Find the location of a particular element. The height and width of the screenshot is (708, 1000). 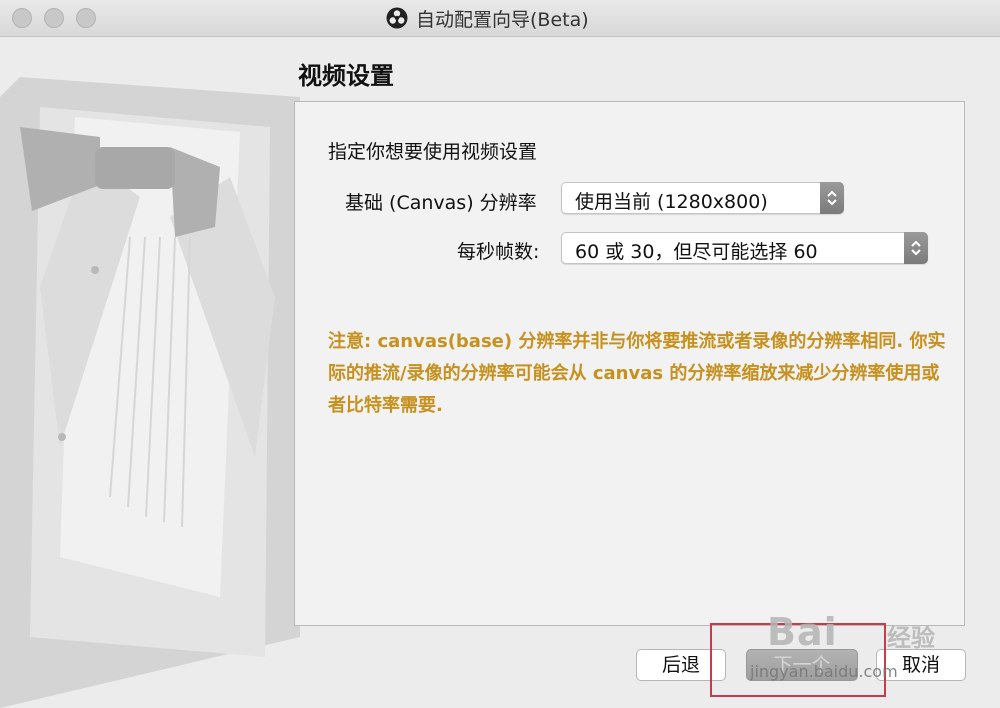

fps-label: 每秒帧数: is located at coordinates (498, 252).